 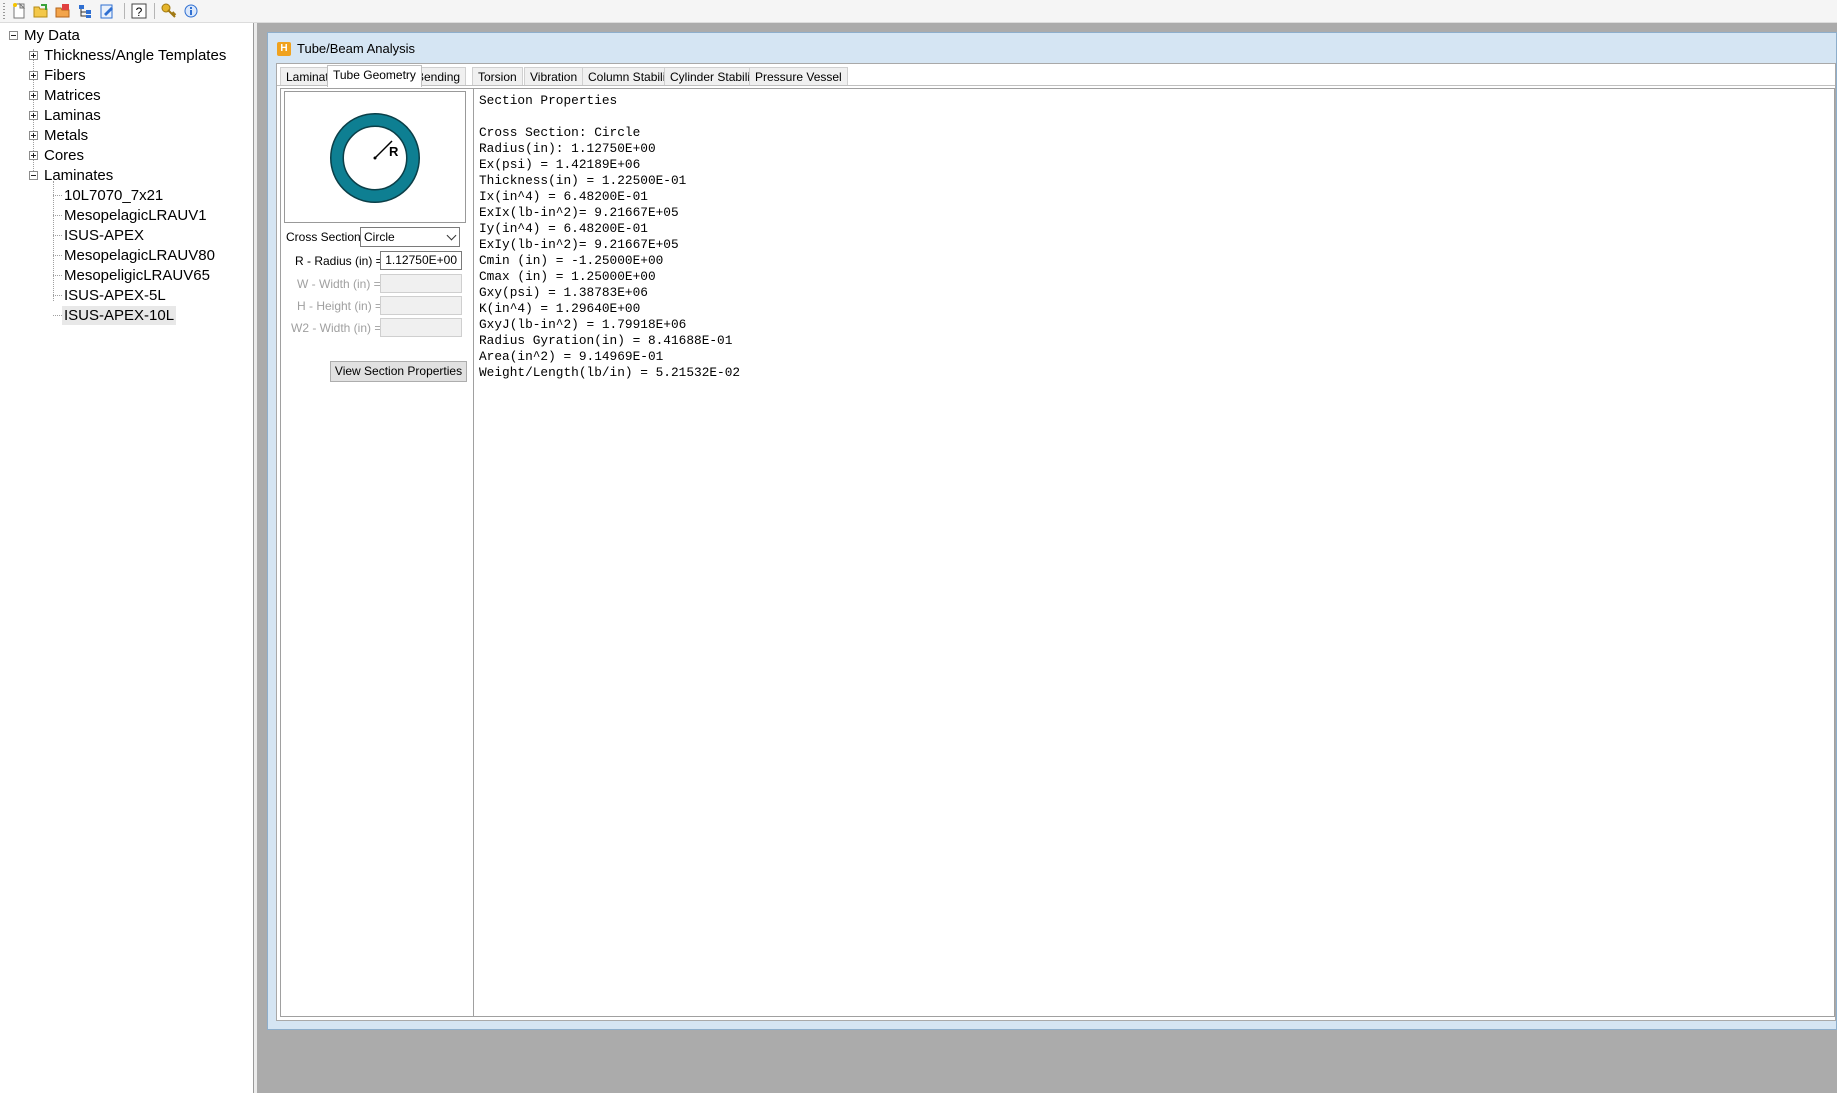 I want to click on tree-item-fibers: Fibers, so click(x=65, y=75).